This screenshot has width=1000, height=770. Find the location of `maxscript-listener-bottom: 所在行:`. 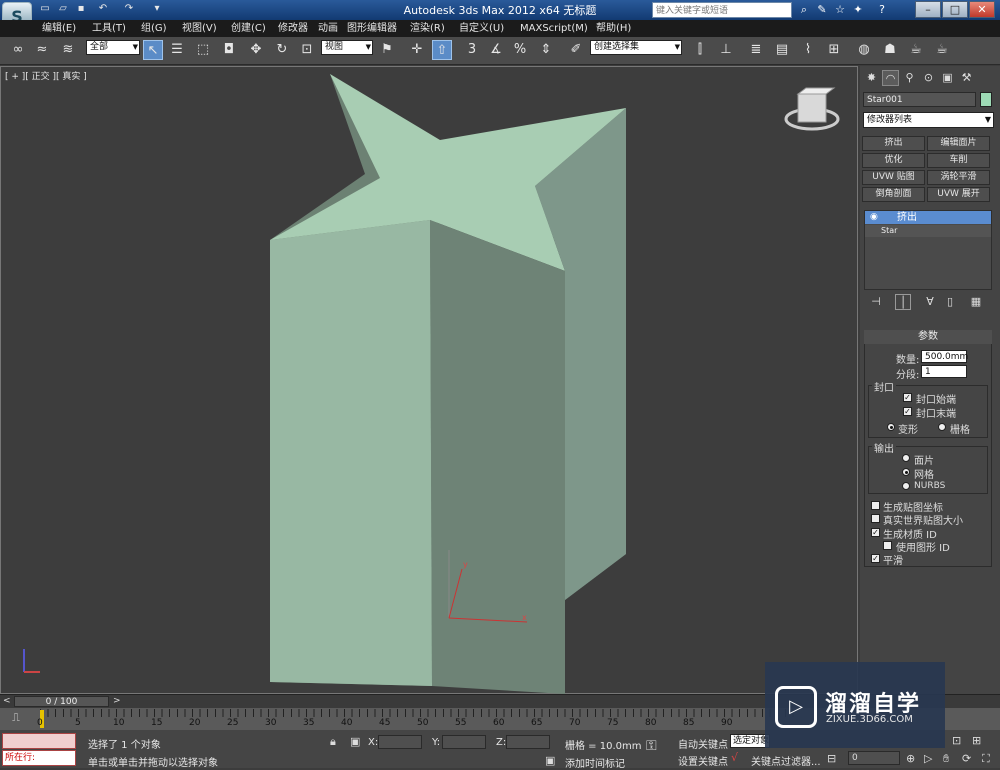

maxscript-listener-bottom: 所在行: is located at coordinates (39, 758).